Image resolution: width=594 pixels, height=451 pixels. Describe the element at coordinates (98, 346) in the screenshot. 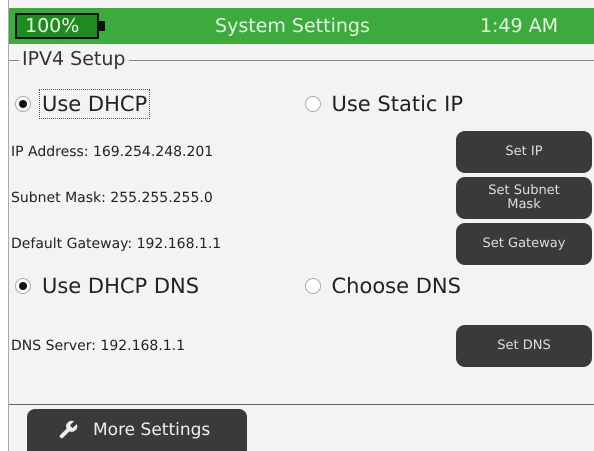

I see `field-value: DNS Server: 192.168.1.1` at that location.